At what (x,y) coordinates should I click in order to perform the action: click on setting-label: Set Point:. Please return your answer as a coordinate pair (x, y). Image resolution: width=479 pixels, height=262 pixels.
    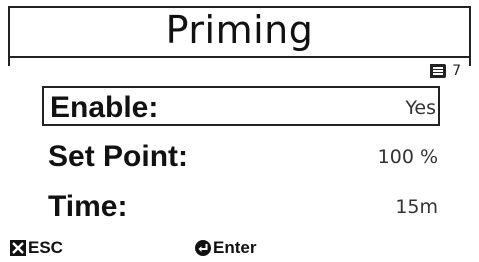
    Looking at the image, I should click on (118, 156).